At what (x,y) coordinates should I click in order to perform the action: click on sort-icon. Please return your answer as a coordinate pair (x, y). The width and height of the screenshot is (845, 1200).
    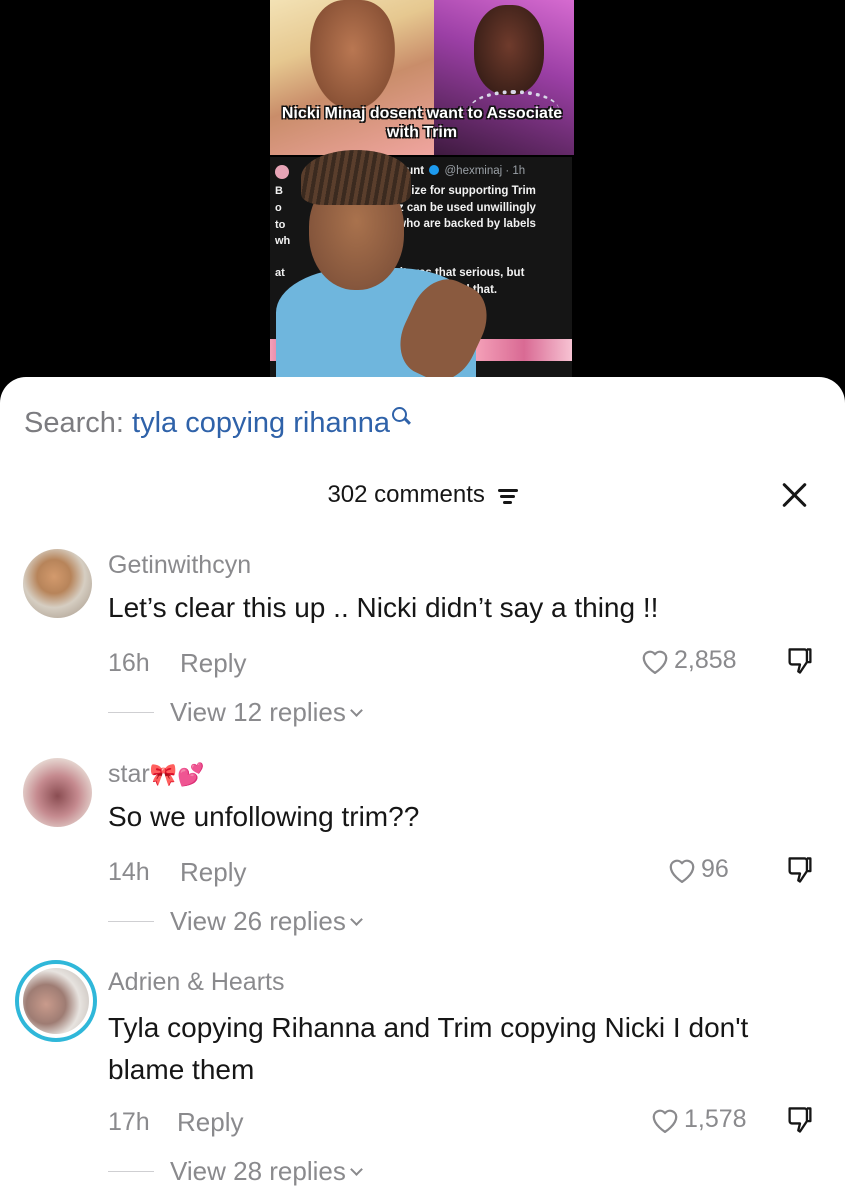
    Looking at the image, I should click on (507, 495).